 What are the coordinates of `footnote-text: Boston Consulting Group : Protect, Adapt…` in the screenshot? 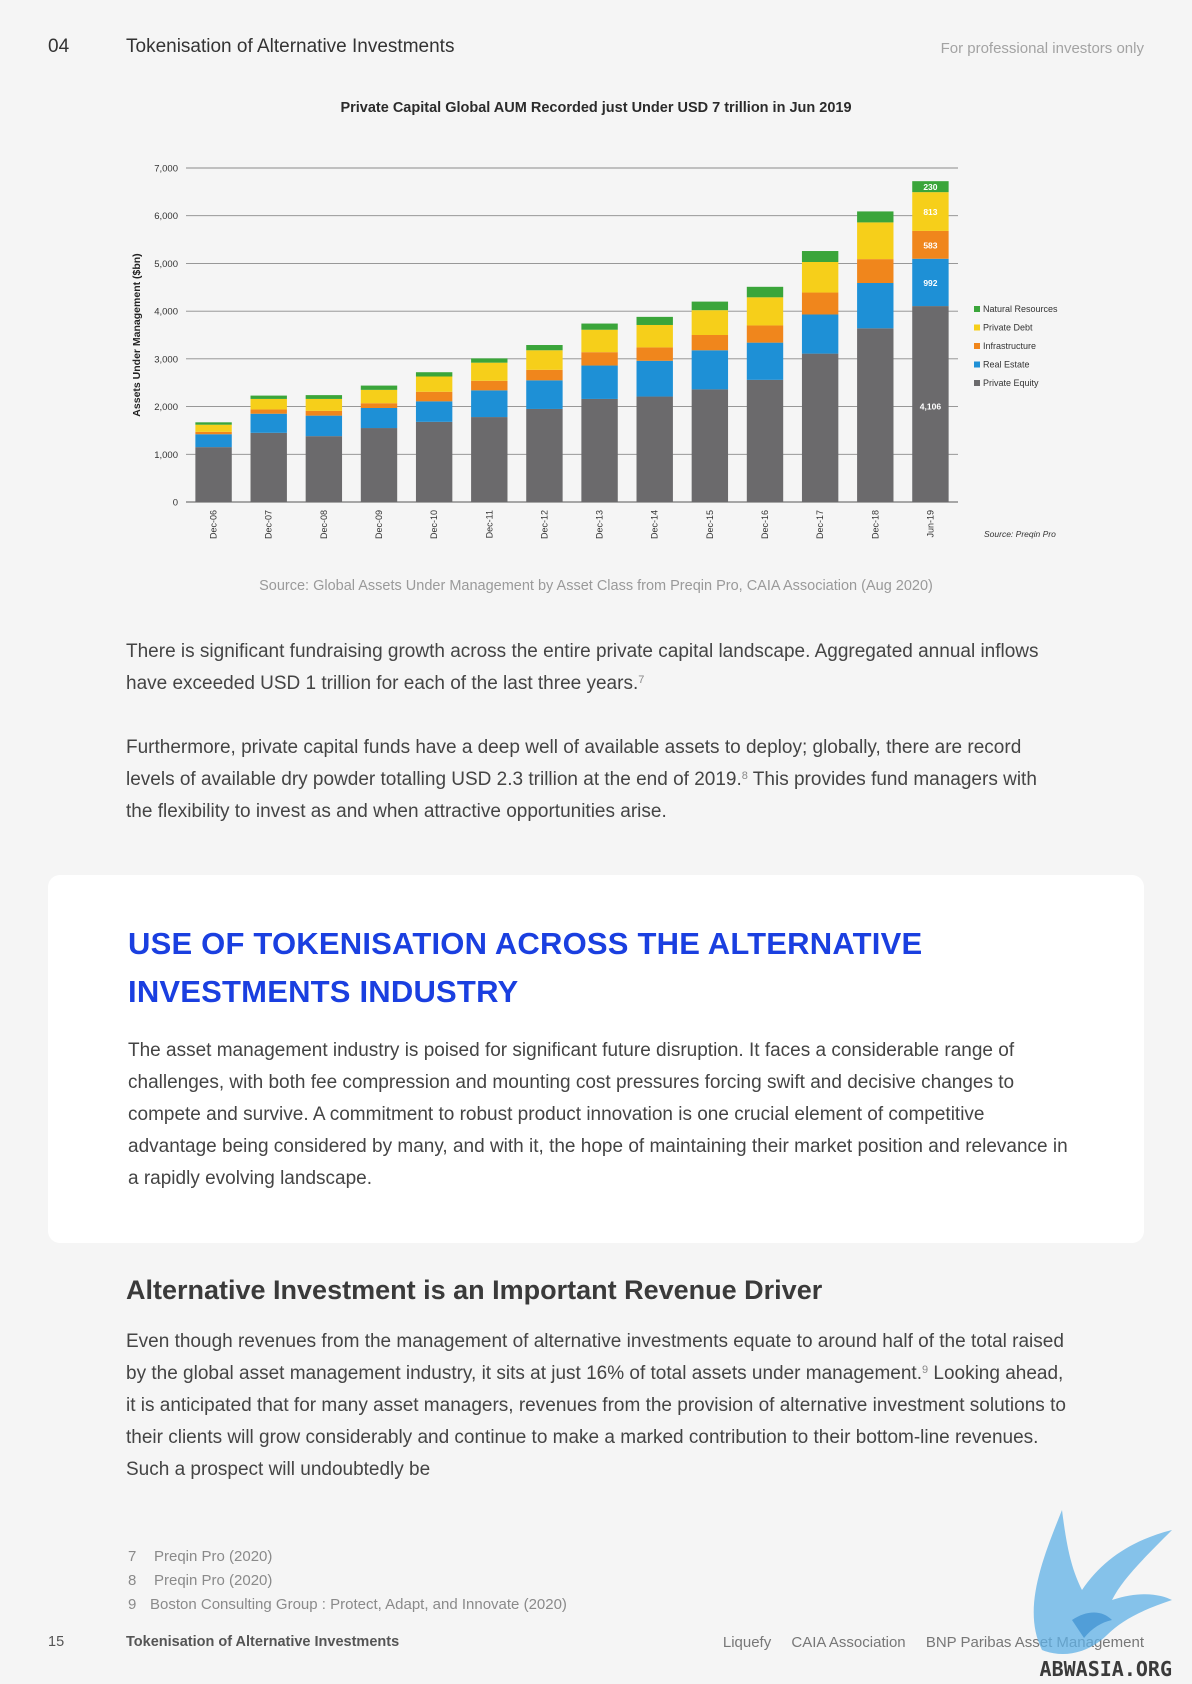 It's located at (358, 1604).